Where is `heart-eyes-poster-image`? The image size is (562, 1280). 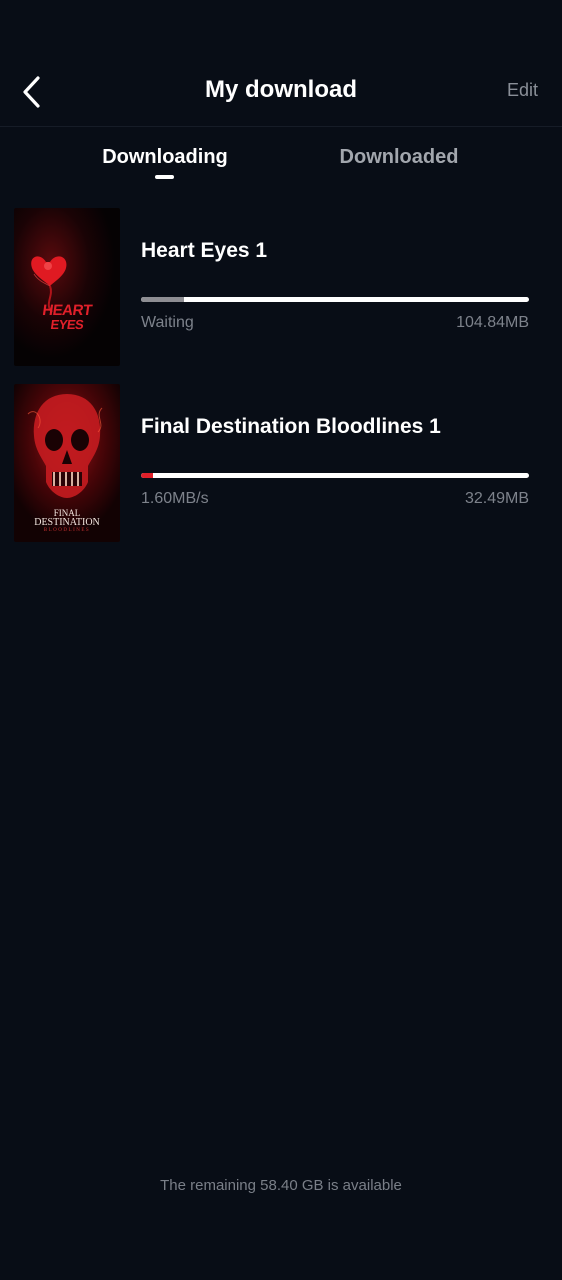 heart-eyes-poster-image is located at coordinates (67, 287).